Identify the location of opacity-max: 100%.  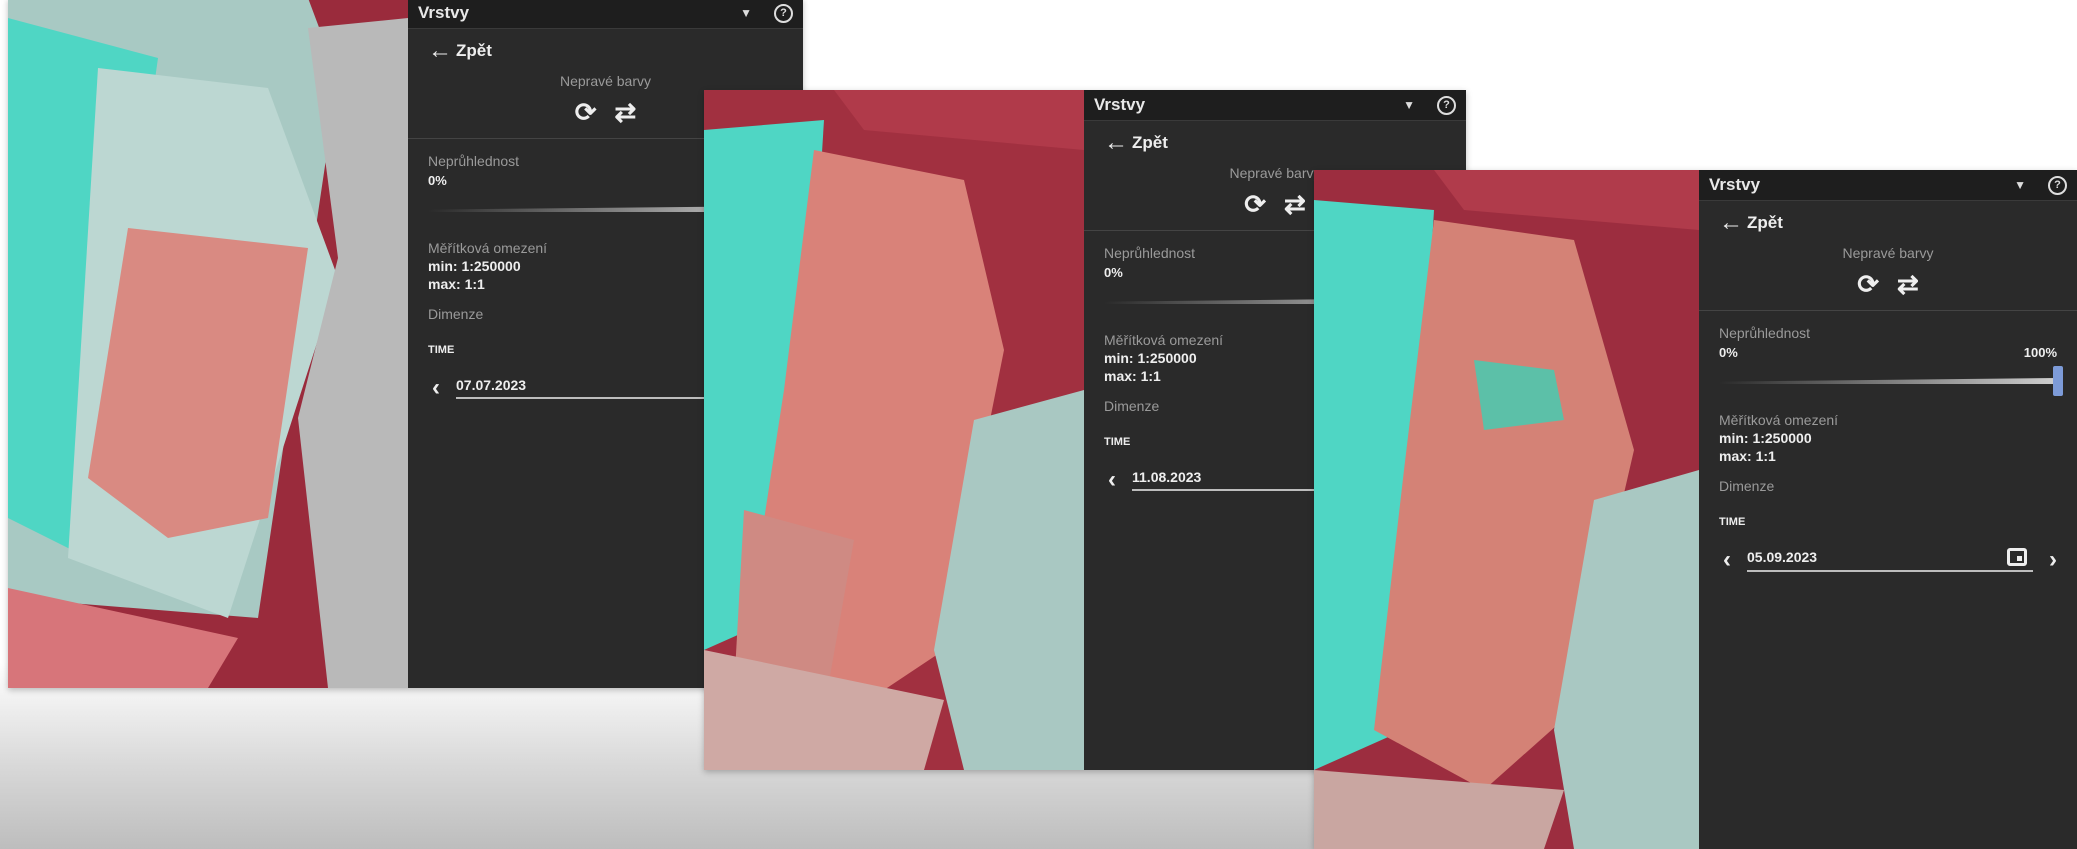
(2040, 352).